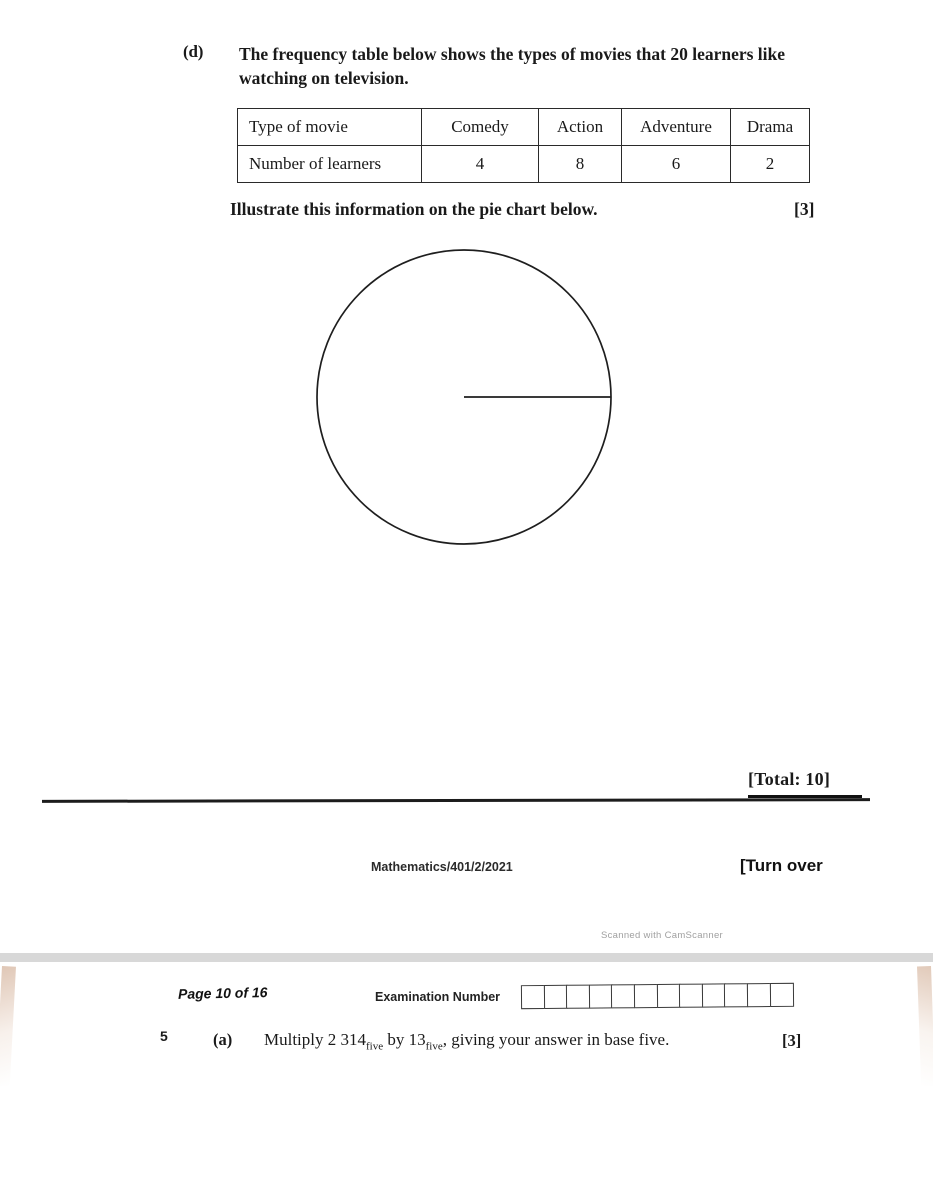  I want to click on q5a-text-part1: Multiply 2 314, so click(315, 1039).